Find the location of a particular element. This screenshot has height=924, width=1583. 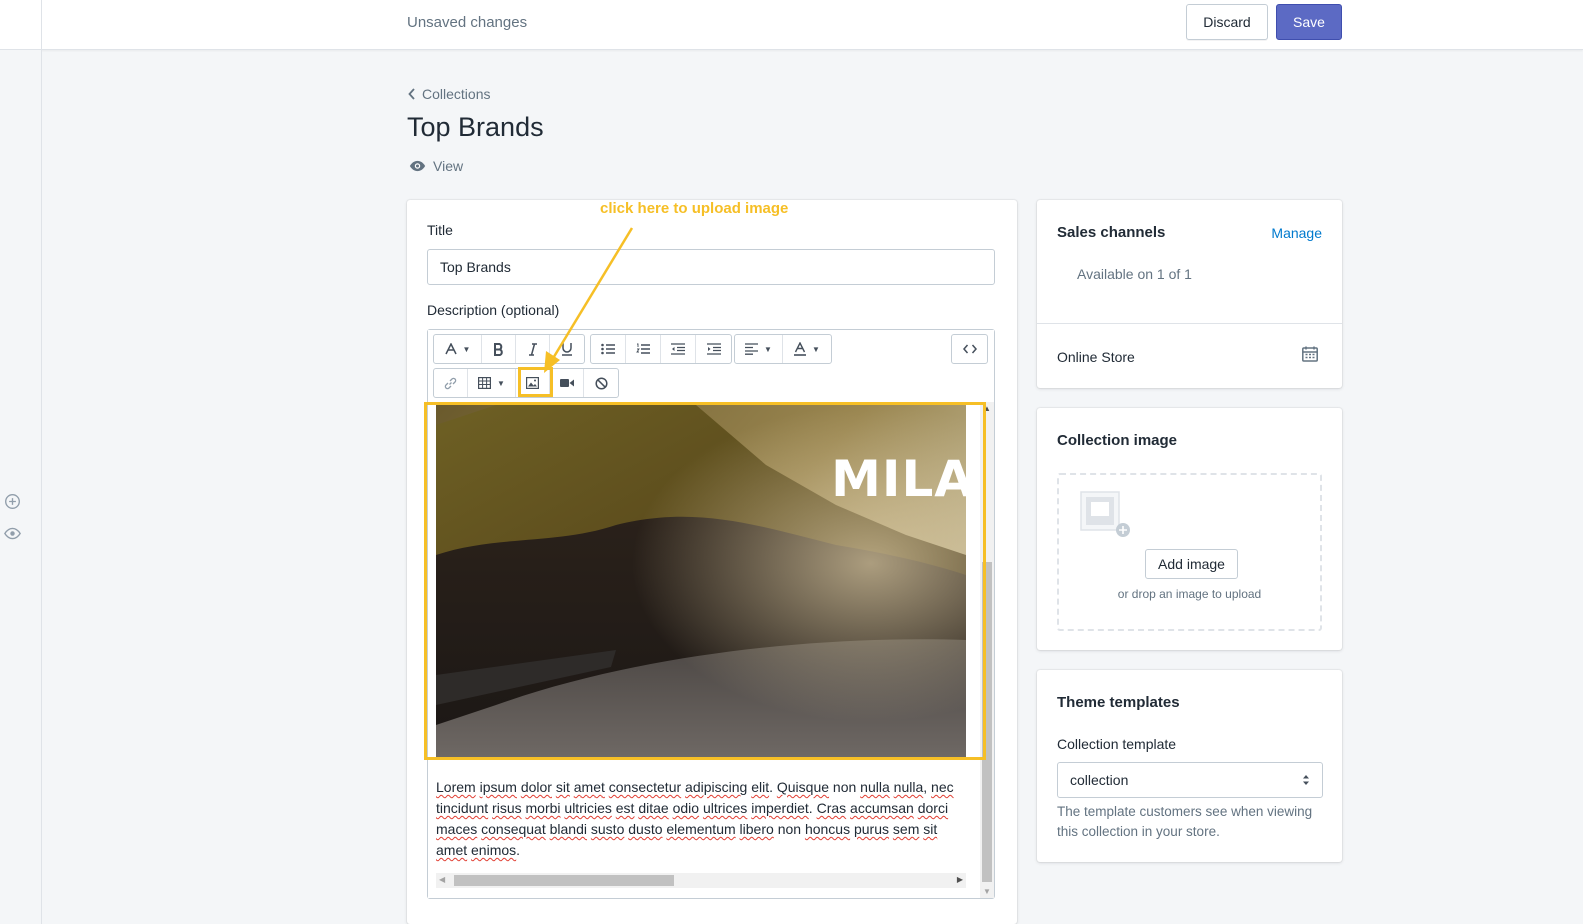

add-image-button: Add image is located at coordinates (1191, 564).